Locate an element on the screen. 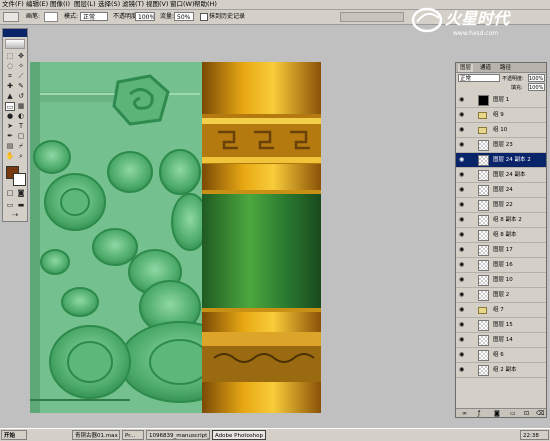 This screenshot has width=550, height=441. hand-tool-icon: ✋ is located at coordinates (10, 156).